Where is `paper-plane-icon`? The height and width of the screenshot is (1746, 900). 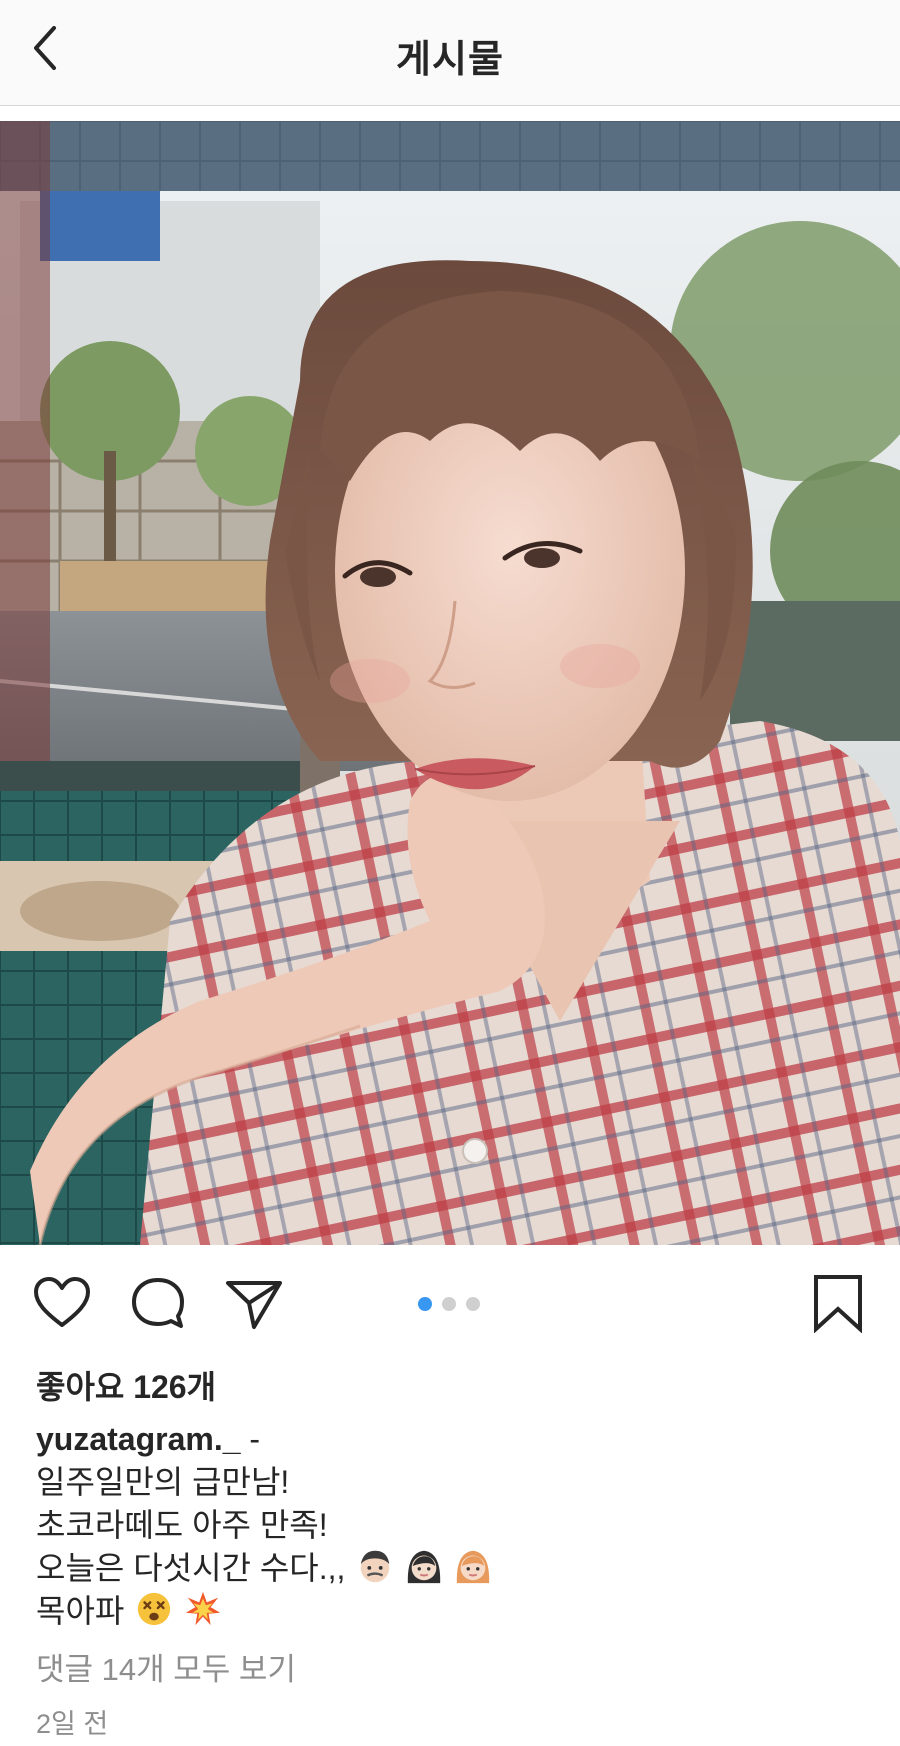 paper-plane-icon is located at coordinates (254, 1305).